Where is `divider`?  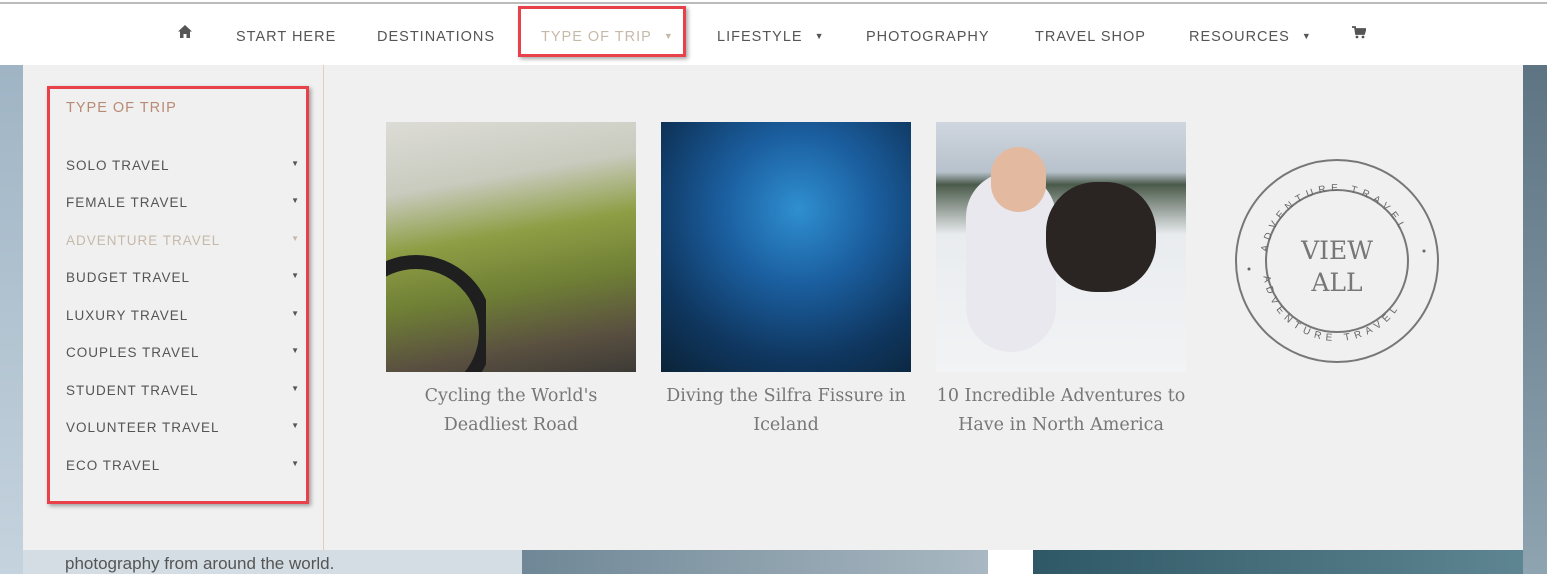 divider is located at coordinates (323, 307).